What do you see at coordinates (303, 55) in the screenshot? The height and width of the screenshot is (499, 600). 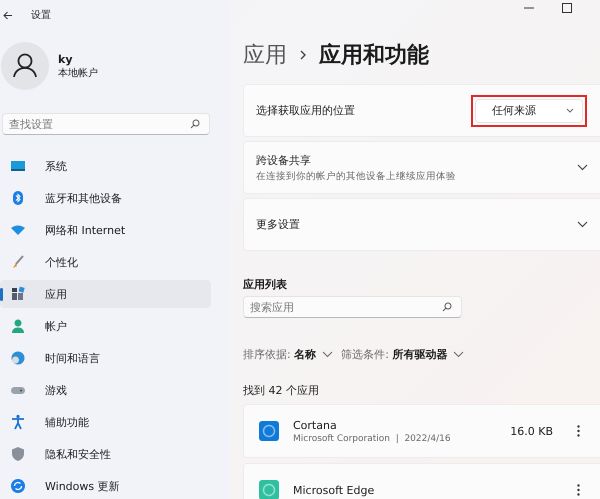 I see `chevron-icon` at bounding box center [303, 55].